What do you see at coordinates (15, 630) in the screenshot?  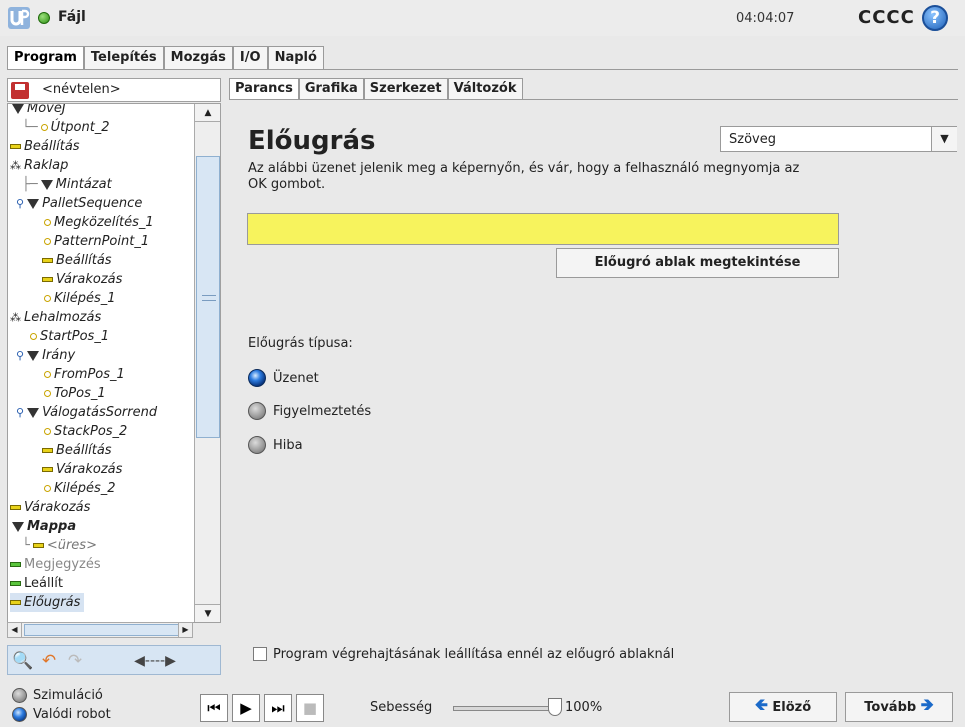 I see `scroll-left-icon: ◀` at bounding box center [15, 630].